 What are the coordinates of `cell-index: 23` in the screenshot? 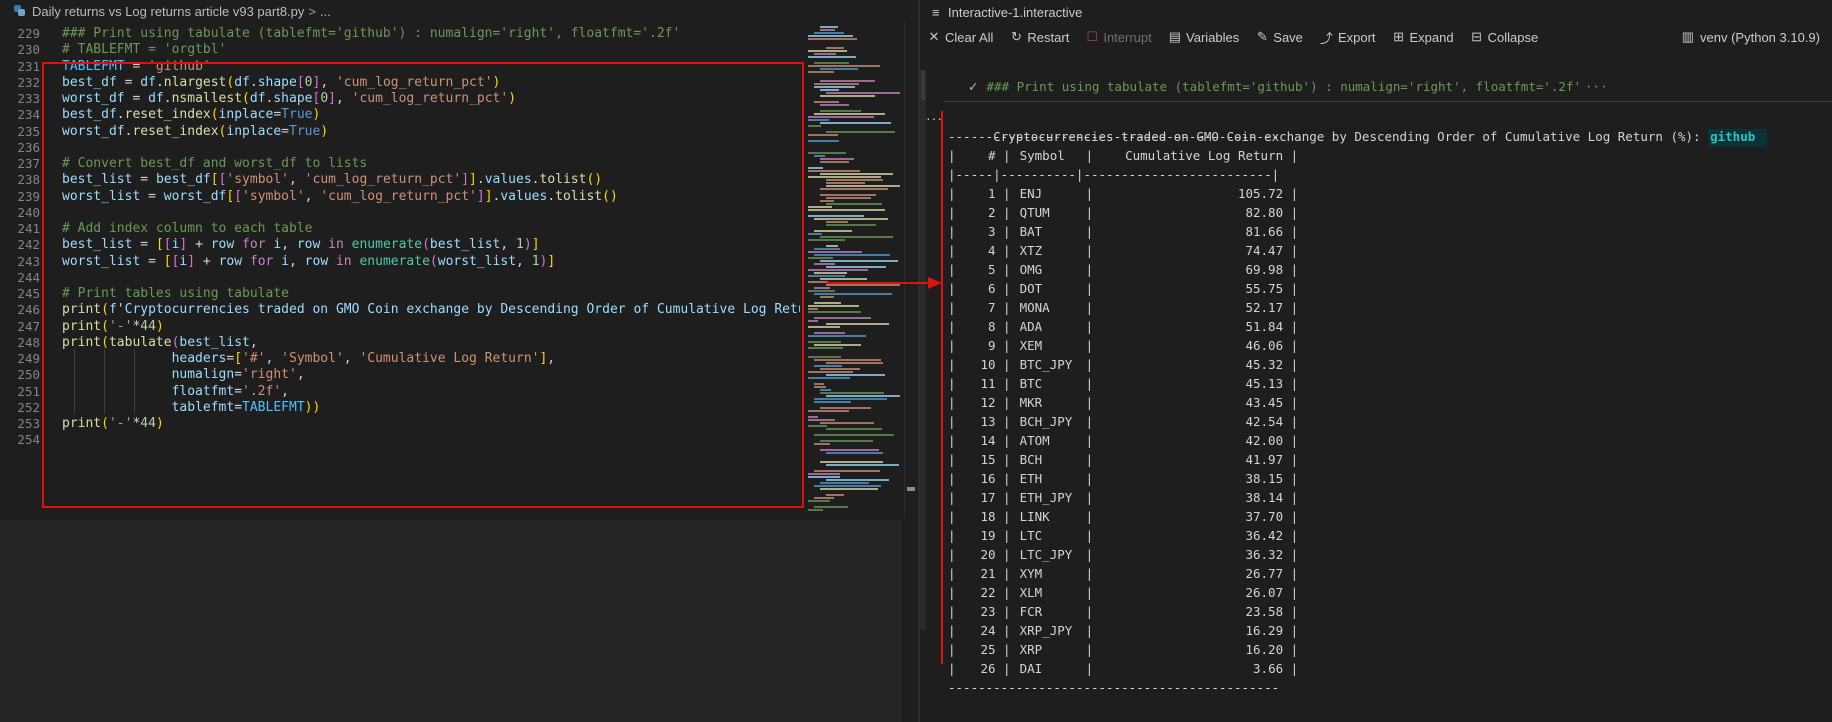 It's located at (988, 611).